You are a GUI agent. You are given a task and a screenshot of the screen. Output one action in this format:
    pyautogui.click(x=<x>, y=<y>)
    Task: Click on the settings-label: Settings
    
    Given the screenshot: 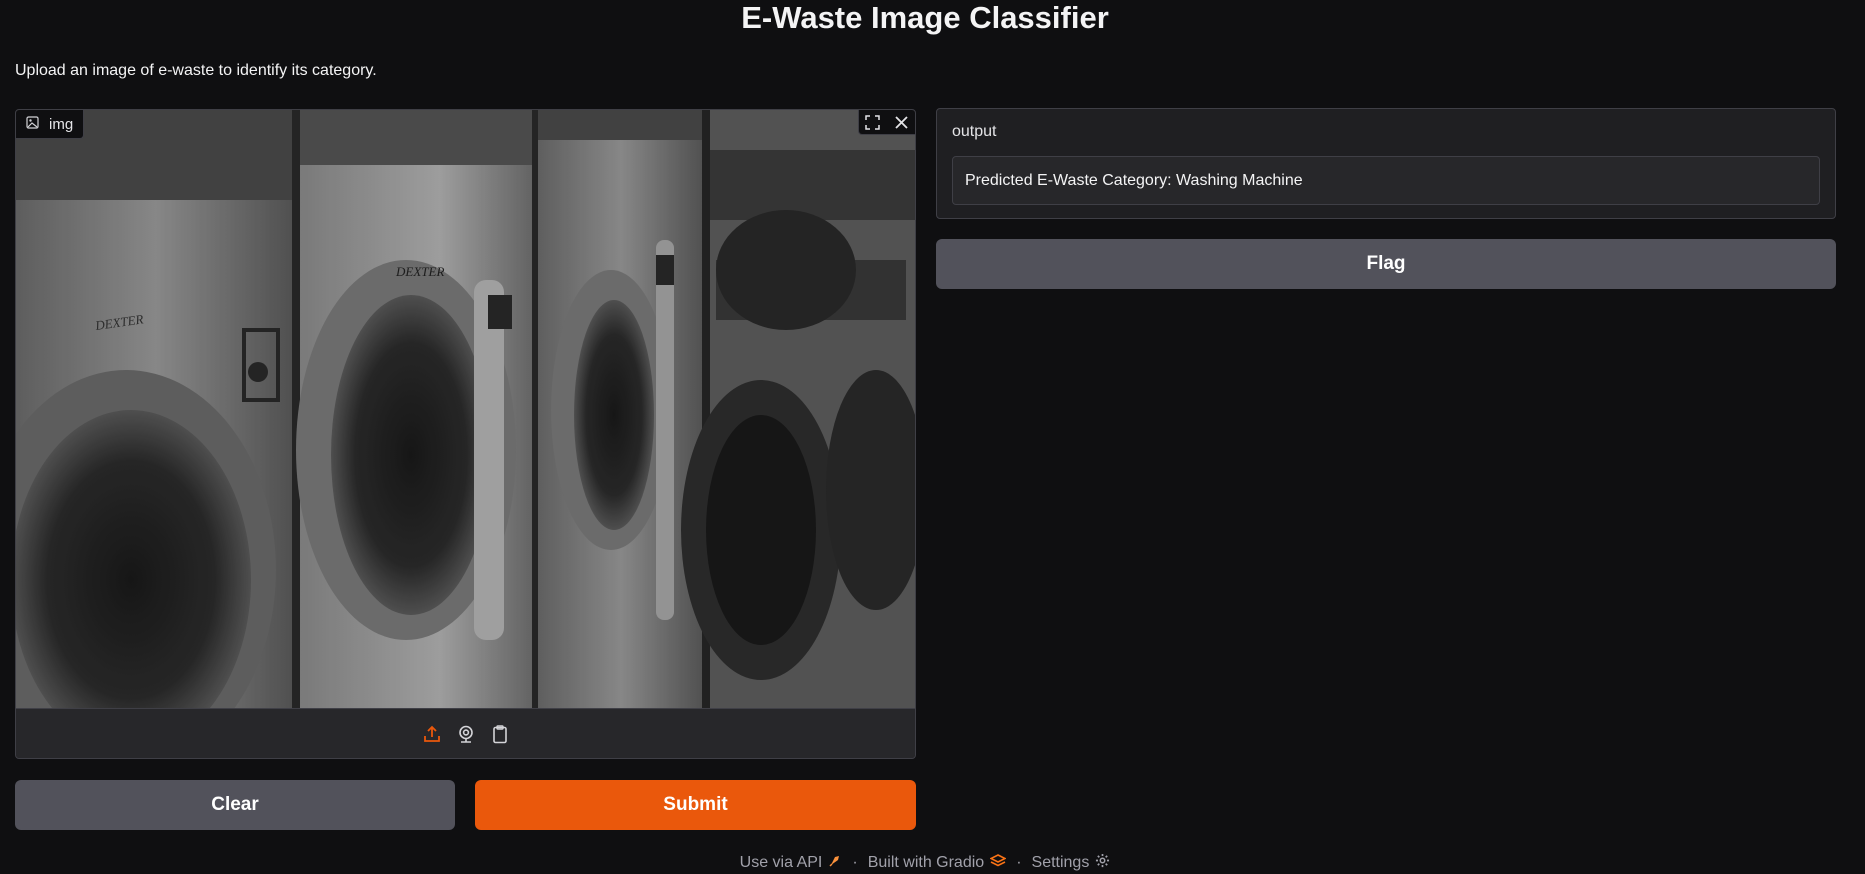 What is the action you would take?
    pyautogui.click(x=1060, y=862)
    